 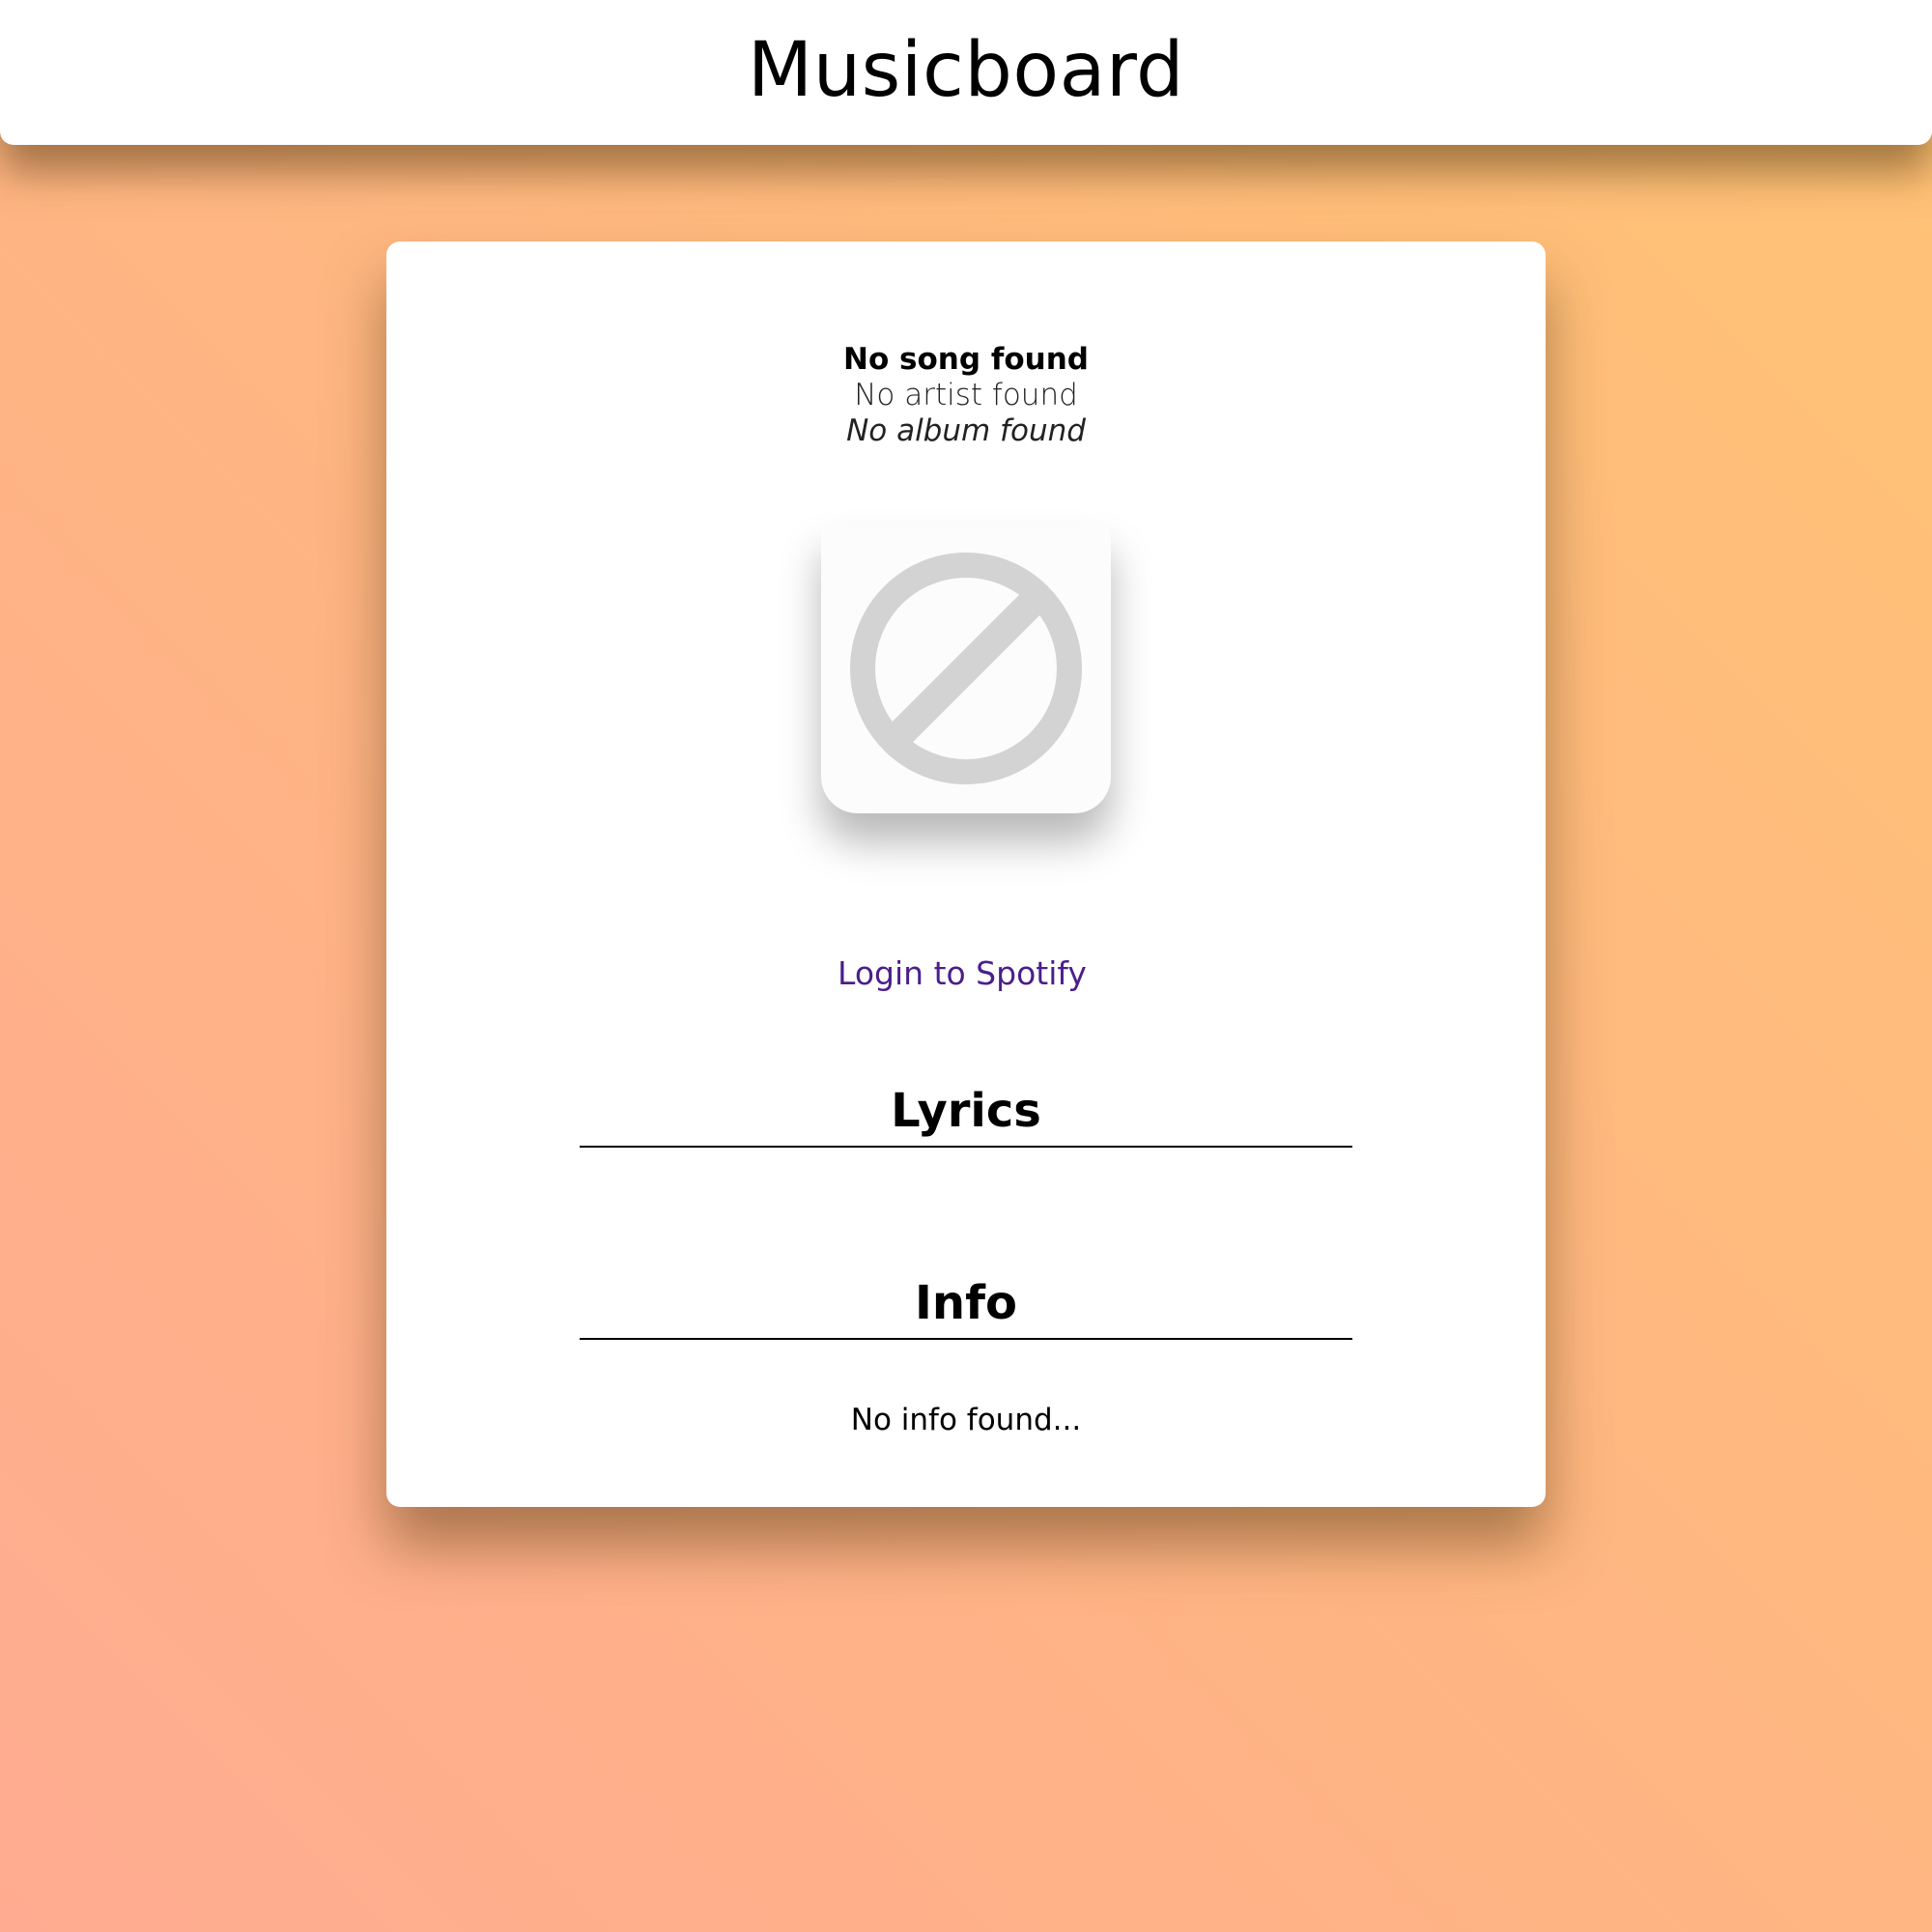 I want to click on album-name: No album found, so click(x=966, y=430).